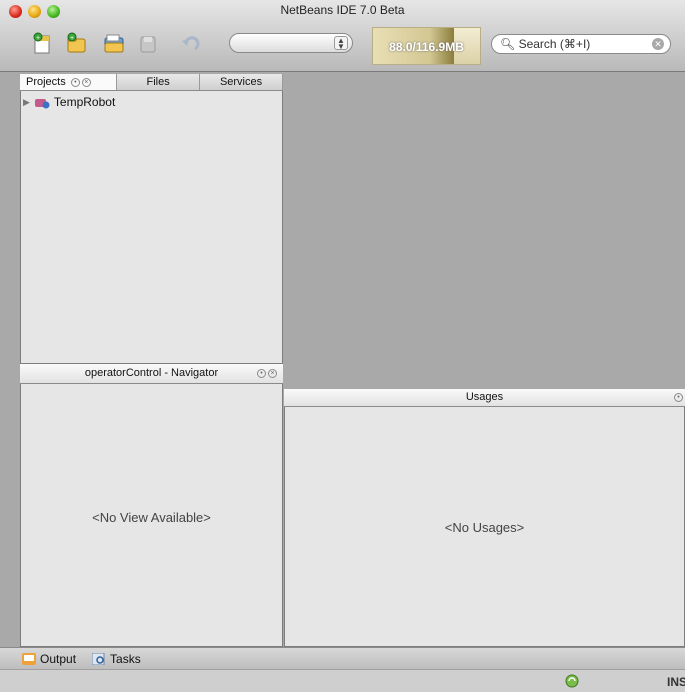 This screenshot has width=685, height=692. I want to click on update-icon, so click(572, 681).